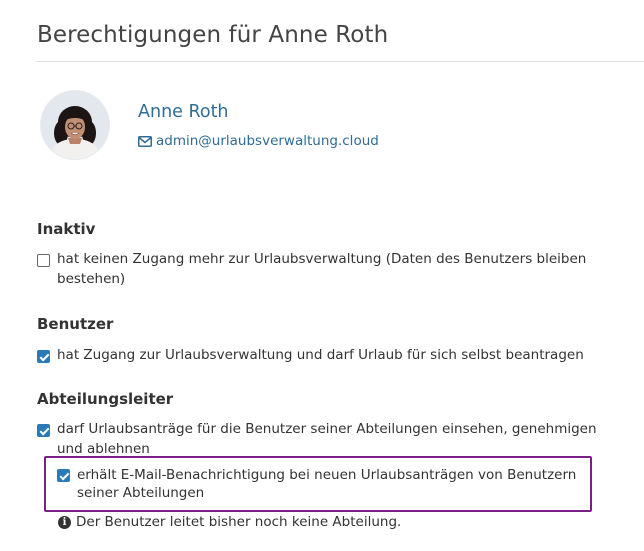 The width and height of the screenshot is (644, 551). What do you see at coordinates (340, 61) in the screenshot?
I see `title-divider` at bounding box center [340, 61].